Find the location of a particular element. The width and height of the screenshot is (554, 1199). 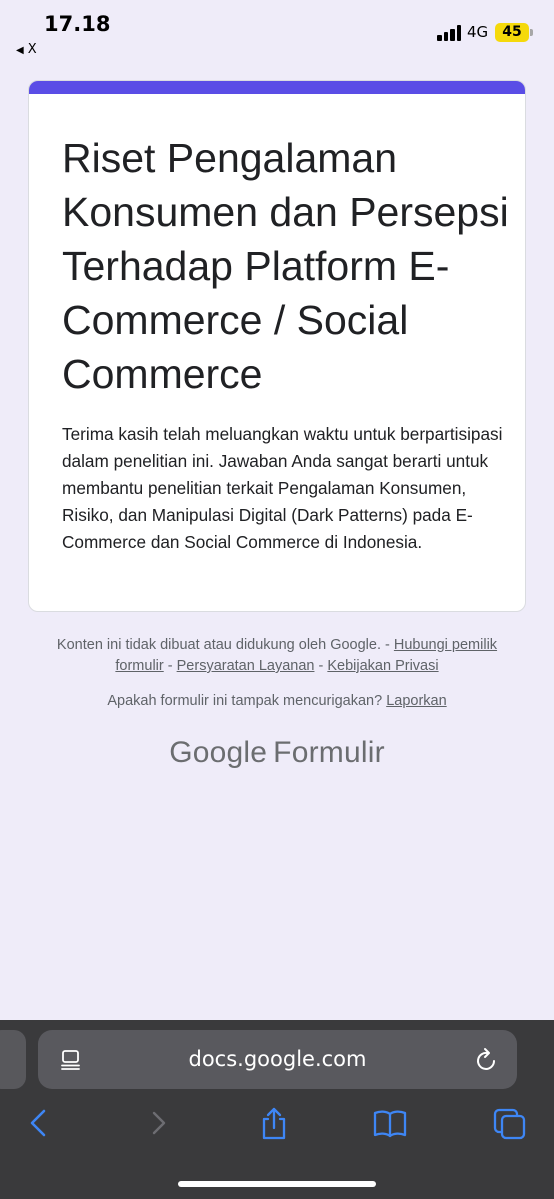

battery-cap is located at coordinates (531, 32).